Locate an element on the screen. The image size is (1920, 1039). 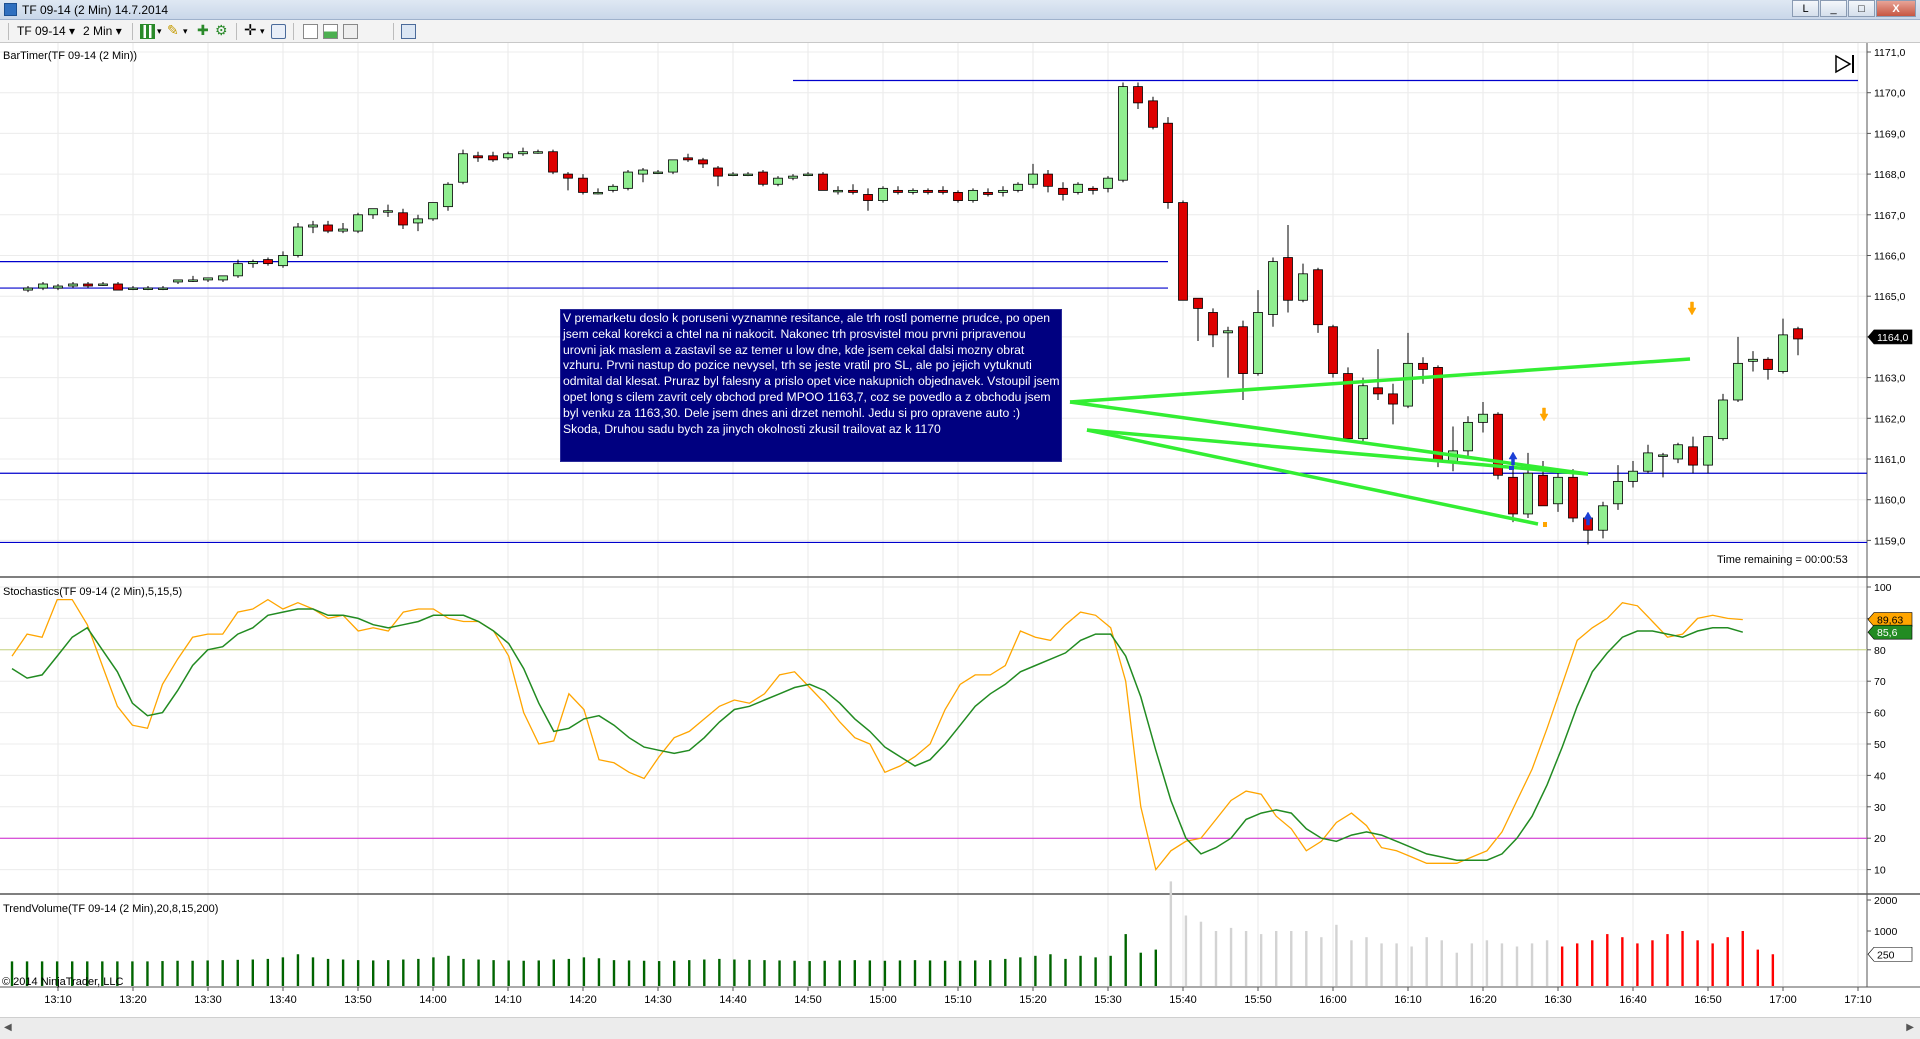
exit-marker is located at coordinates (1545, 524).